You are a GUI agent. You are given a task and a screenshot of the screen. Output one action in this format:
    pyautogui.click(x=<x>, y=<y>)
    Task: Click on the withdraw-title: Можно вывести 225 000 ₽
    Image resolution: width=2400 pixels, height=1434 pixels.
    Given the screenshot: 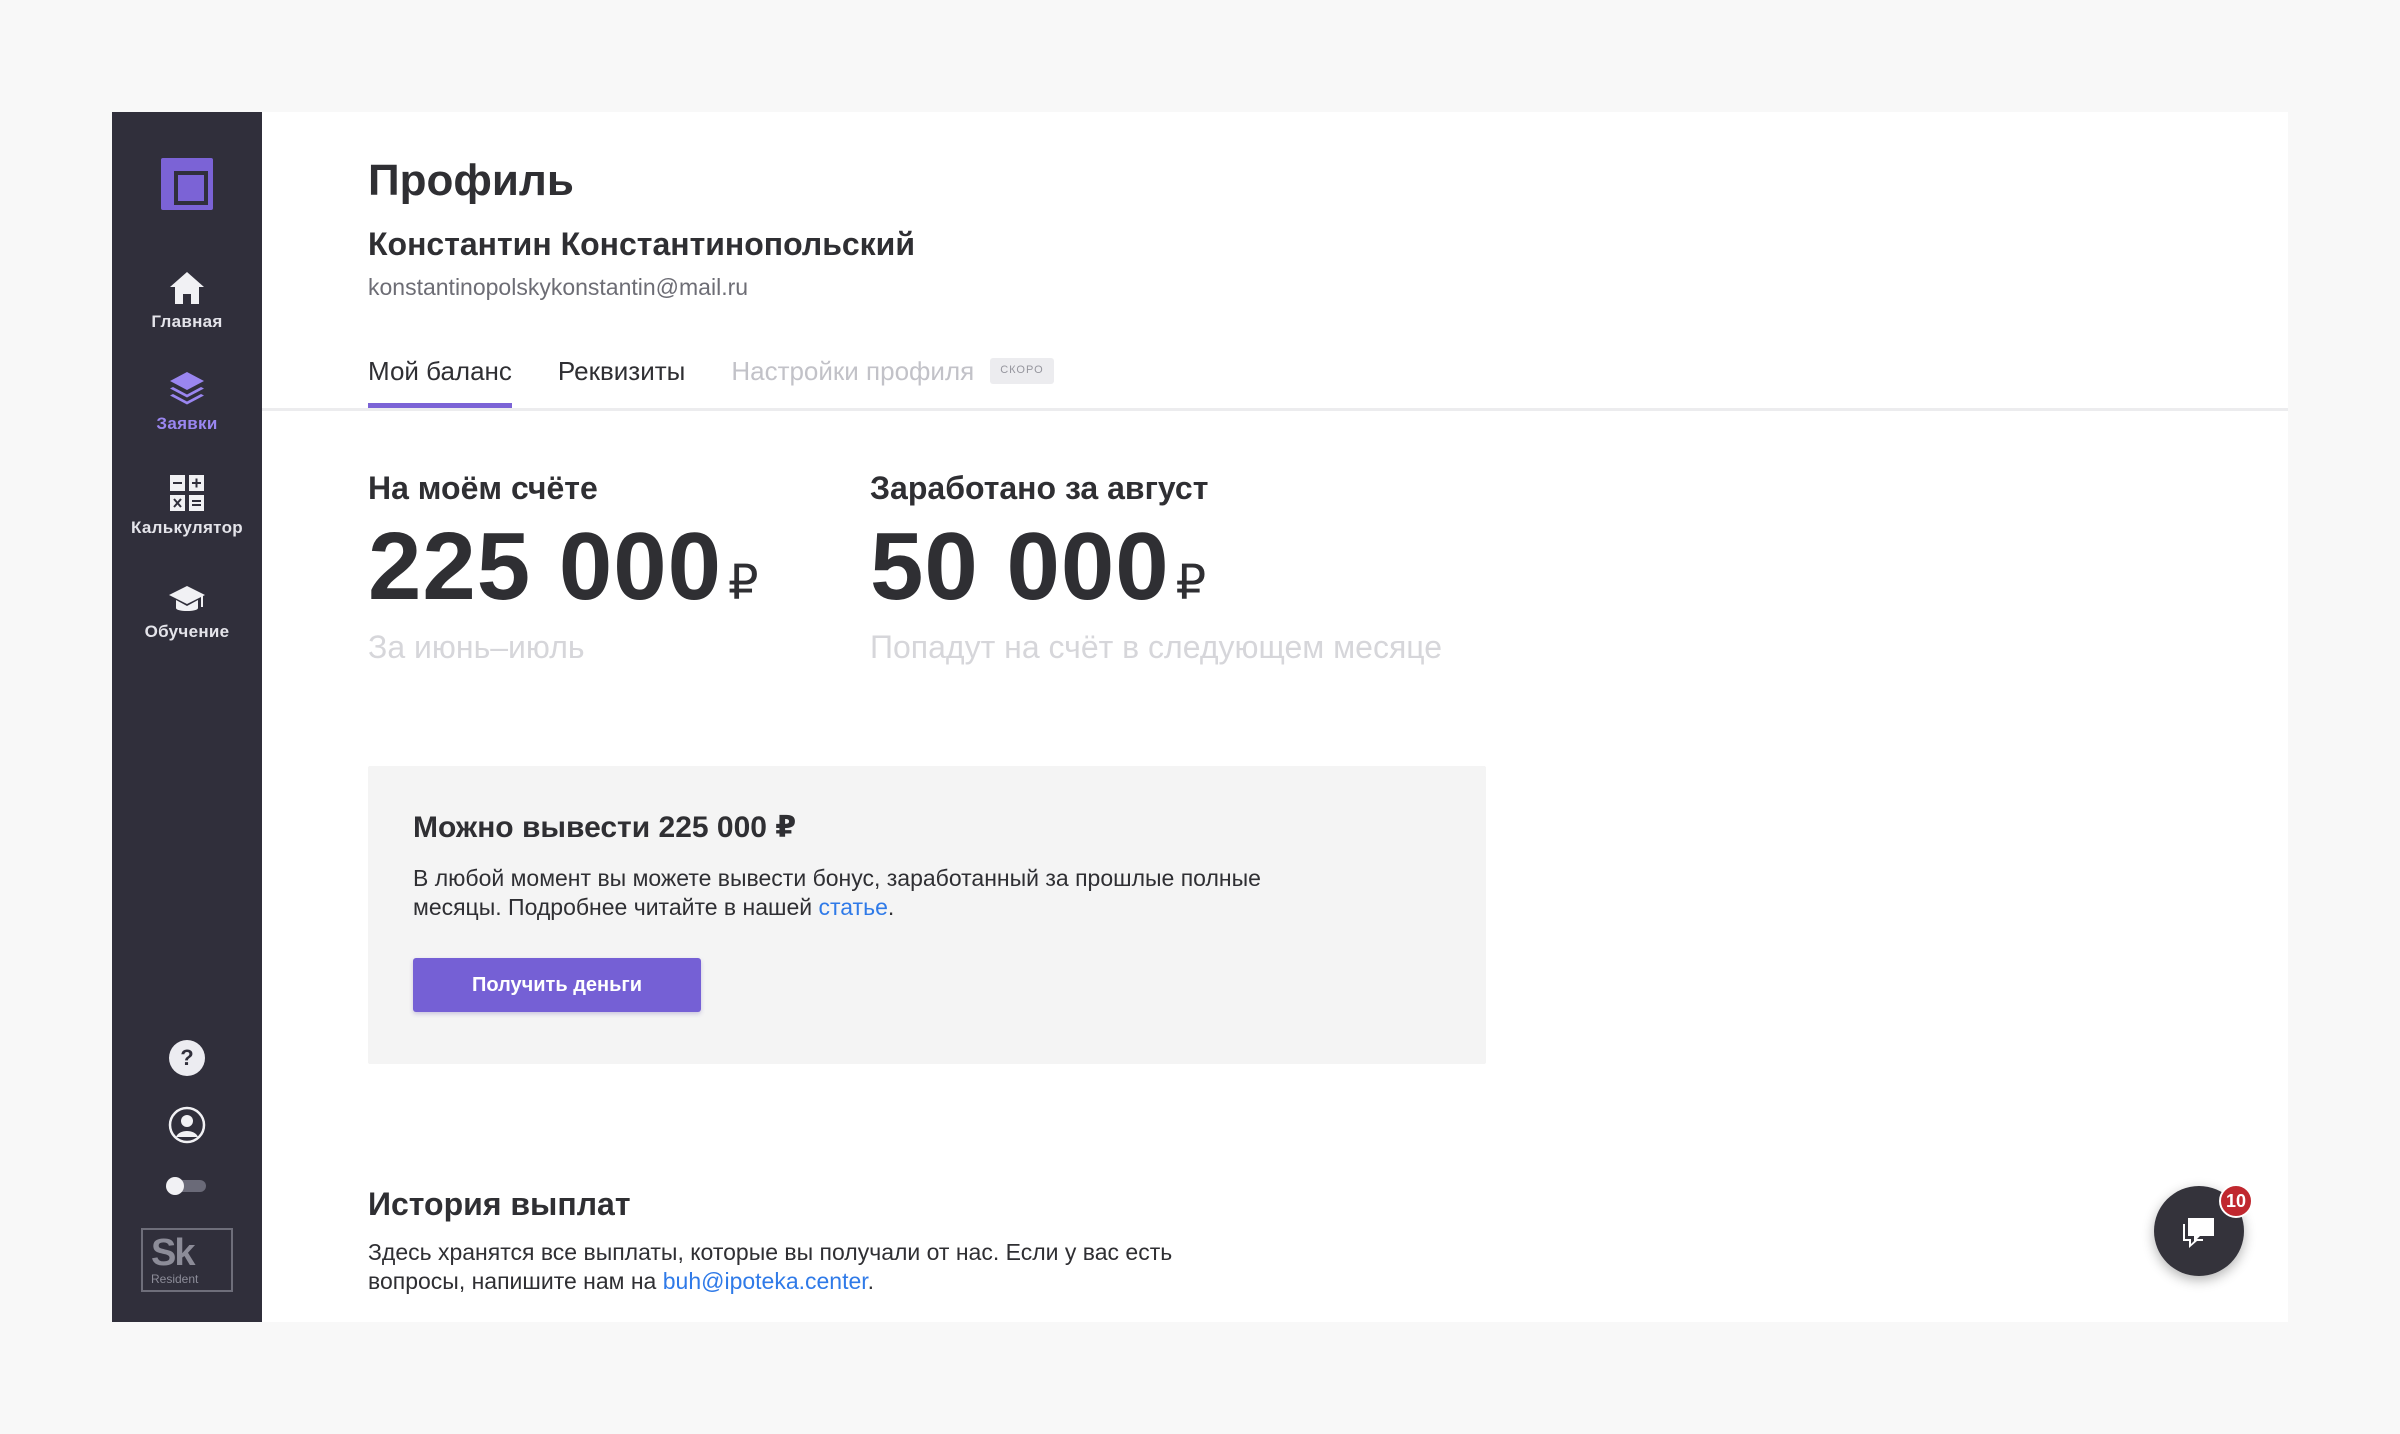 What is the action you would take?
    pyautogui.click(x=605, y=827)
    